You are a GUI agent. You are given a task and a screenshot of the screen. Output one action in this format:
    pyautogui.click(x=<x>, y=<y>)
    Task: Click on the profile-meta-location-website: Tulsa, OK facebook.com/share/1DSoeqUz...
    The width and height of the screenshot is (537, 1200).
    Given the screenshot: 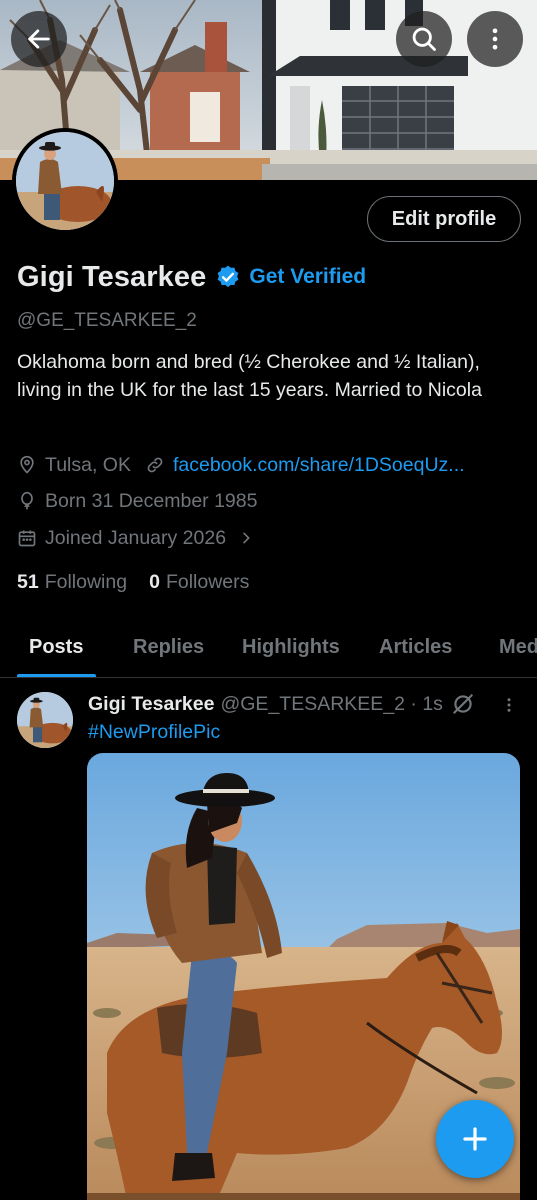 What is the action you would take?
    pyautogui.click(x=241, y=465)
    